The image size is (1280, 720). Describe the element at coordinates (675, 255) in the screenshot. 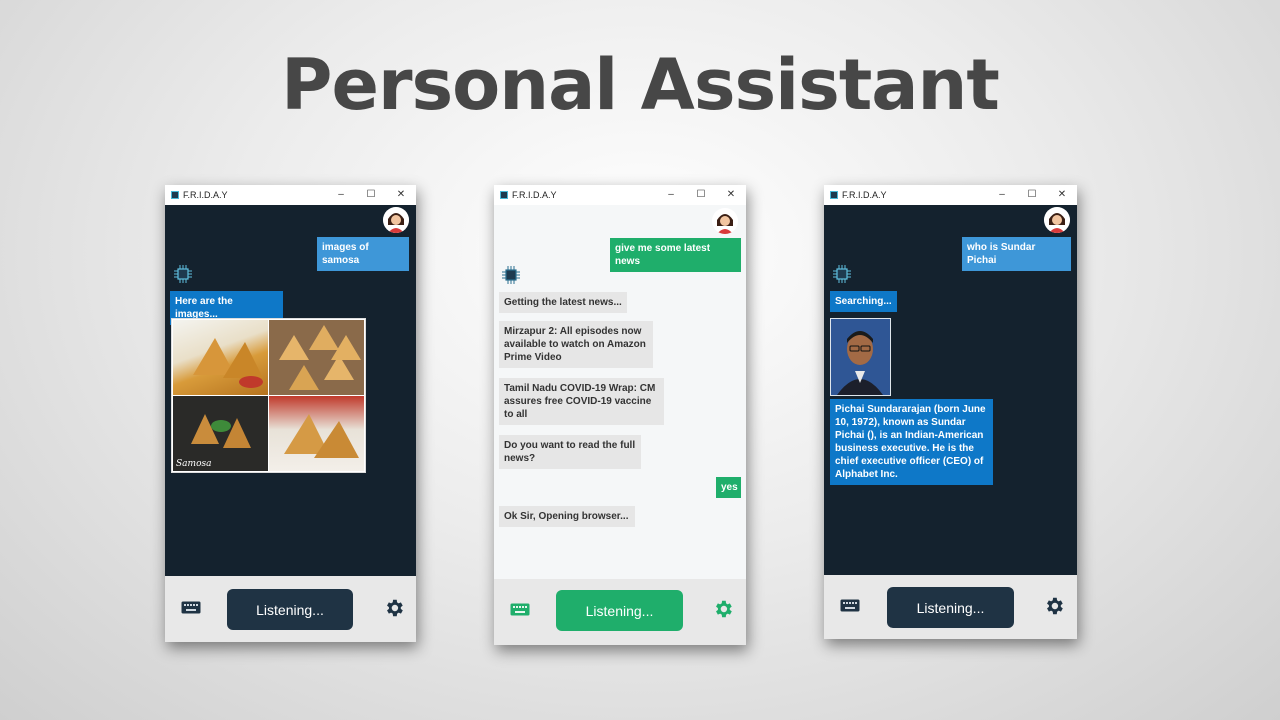

I see `user-message: give me some latest news` at that location.